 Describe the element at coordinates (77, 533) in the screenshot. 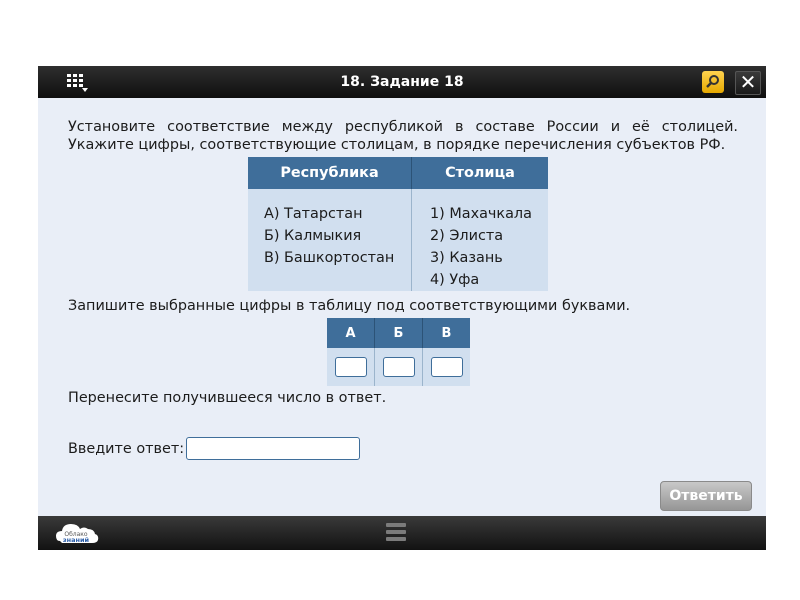

I see `oblako-znaniy-logo: Облако знаний` at that location.